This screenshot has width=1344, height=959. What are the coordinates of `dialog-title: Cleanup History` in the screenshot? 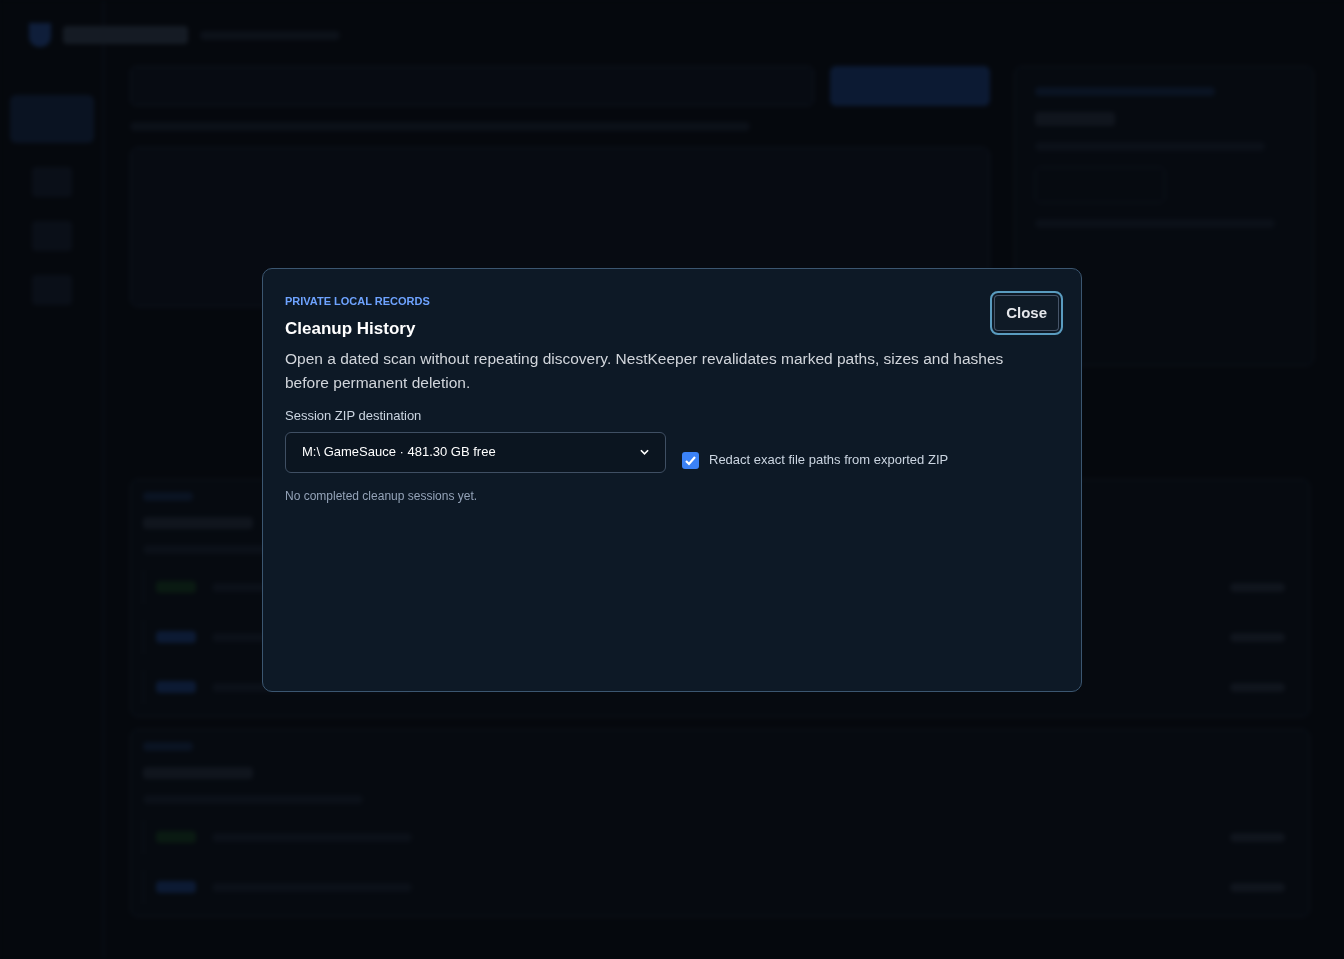 It's located at (351, 328).